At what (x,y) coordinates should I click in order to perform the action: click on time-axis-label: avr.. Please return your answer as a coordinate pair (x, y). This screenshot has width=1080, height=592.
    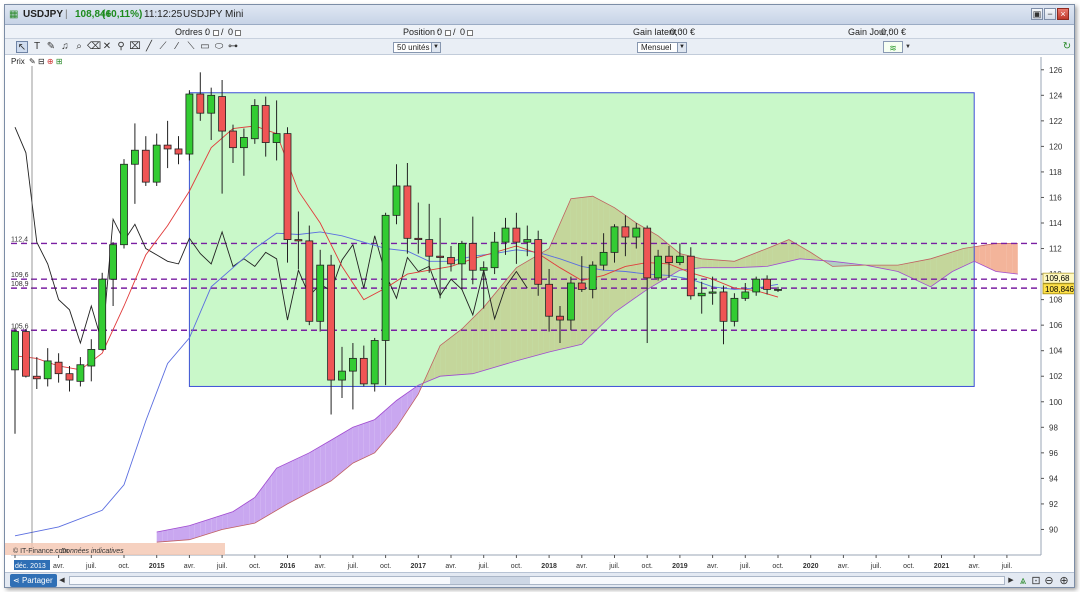
    Looking at the image, I should click on (189, 566).